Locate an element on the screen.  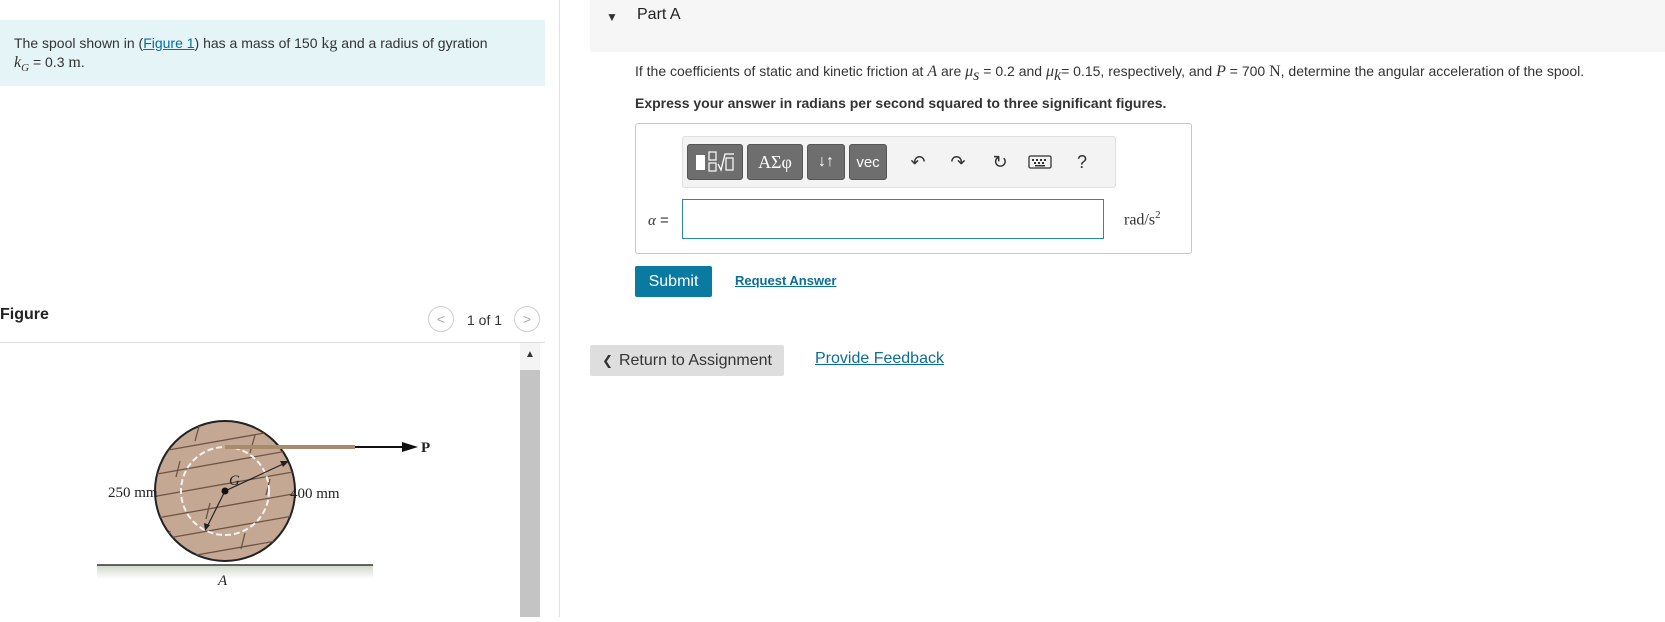
answer-unit-text: rad/s is located at coordinates (1140, 220).